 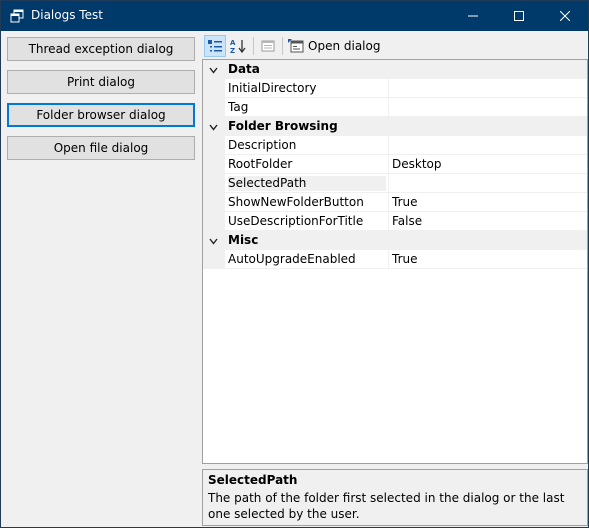 I want to click on window-title: Dialogs Test, so click(x=67, y=15).